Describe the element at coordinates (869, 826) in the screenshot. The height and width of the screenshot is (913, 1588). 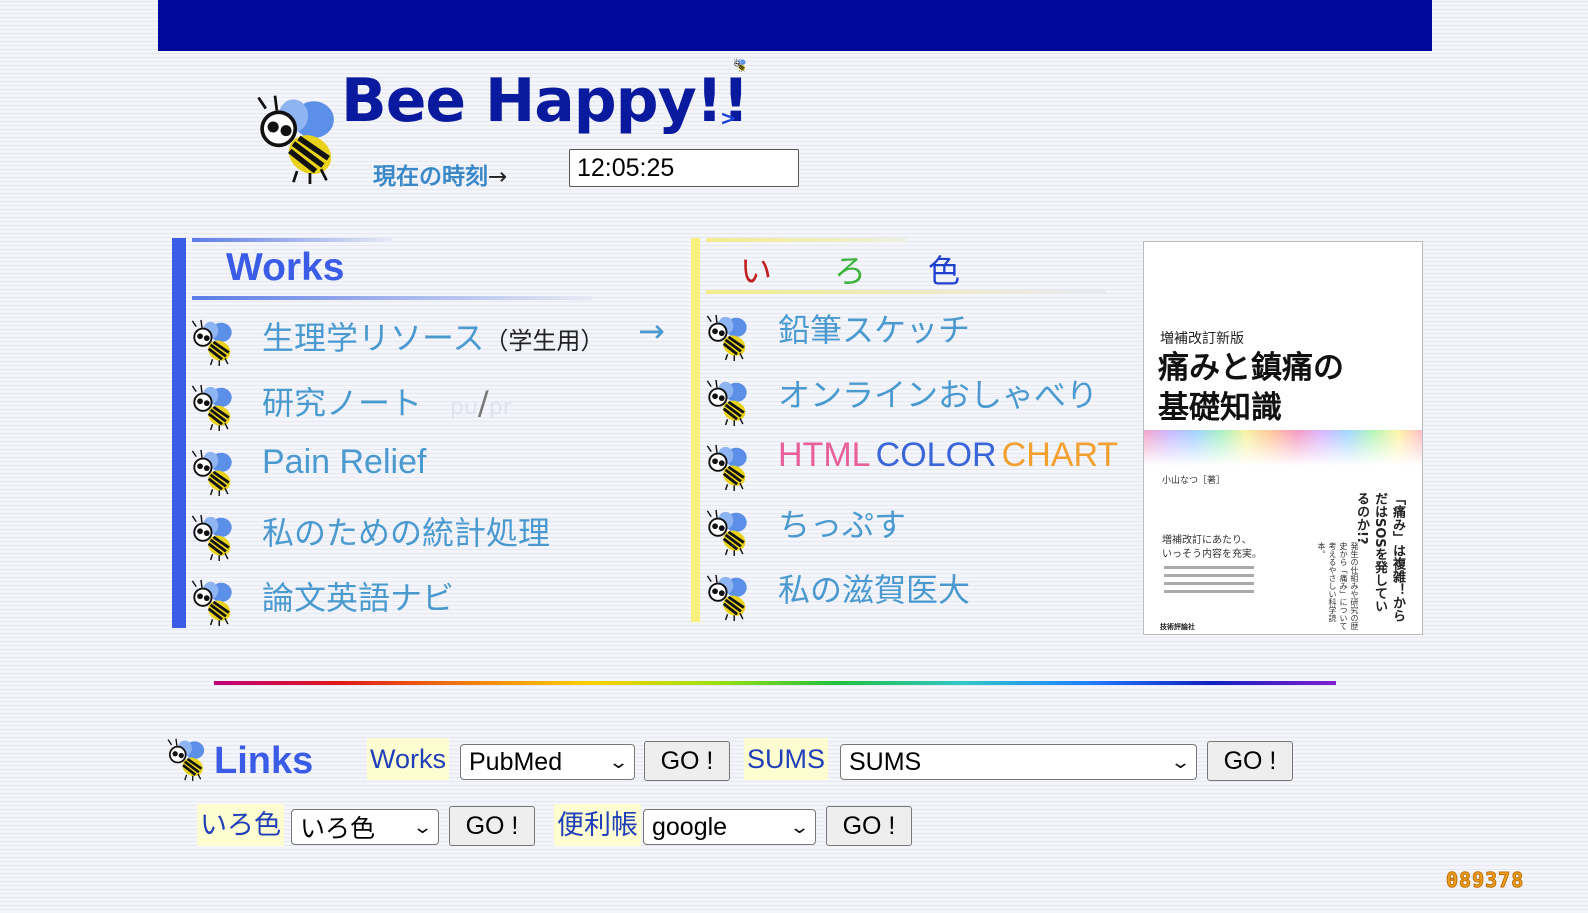
I see `benricho-go-button: GO !` at that location.